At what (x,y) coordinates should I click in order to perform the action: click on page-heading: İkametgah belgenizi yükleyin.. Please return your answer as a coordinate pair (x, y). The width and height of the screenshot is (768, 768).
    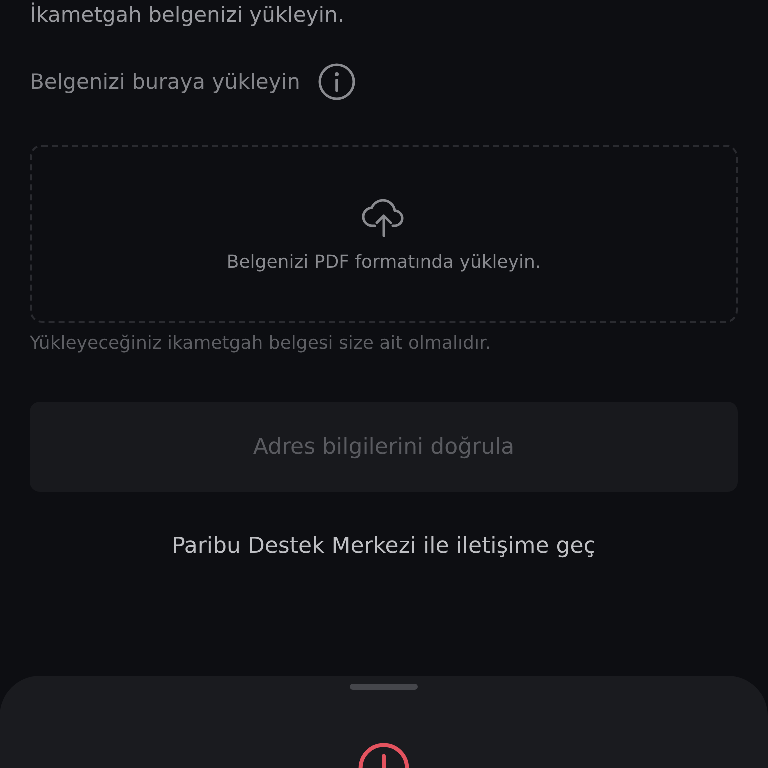
    Looking at the image, I should click on (188, 15).